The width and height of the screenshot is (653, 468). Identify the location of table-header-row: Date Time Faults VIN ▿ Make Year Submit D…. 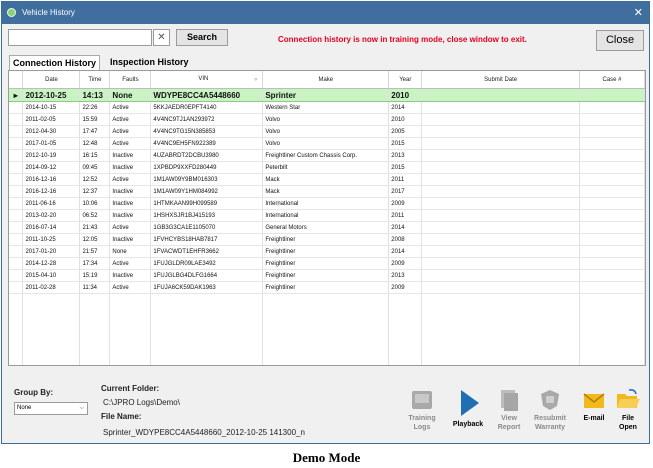
(327, 80).